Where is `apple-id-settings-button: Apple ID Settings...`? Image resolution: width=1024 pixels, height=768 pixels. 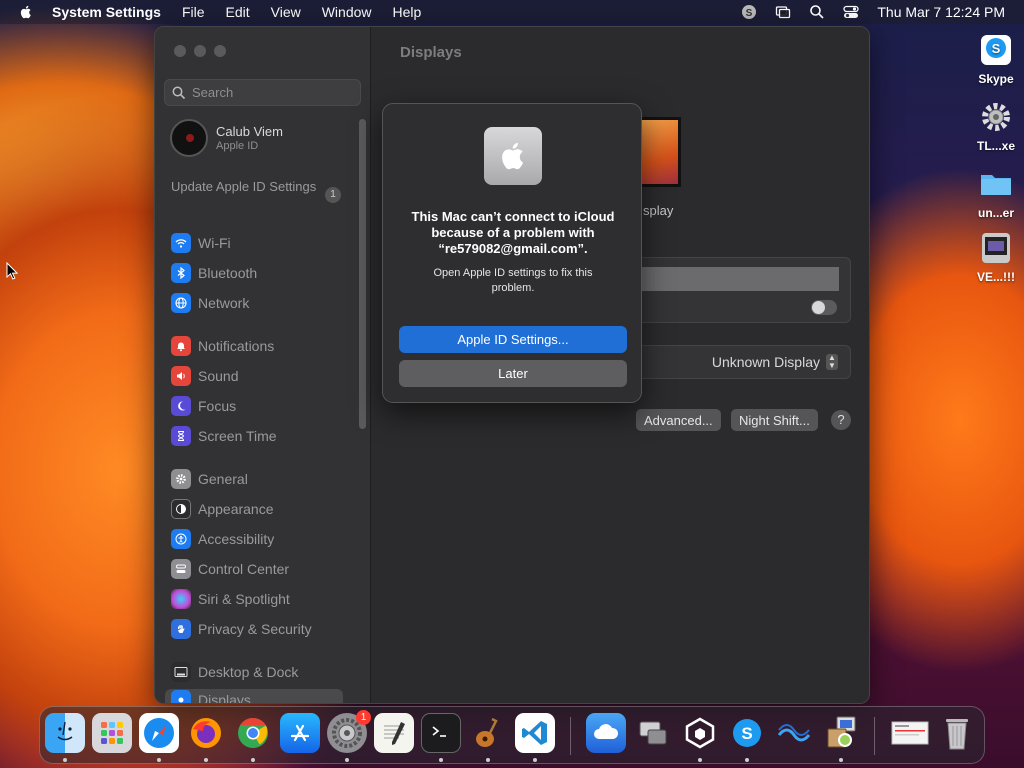 apple-id-settings-button: Apple ID Settings... is located at coordinates (513, 339).